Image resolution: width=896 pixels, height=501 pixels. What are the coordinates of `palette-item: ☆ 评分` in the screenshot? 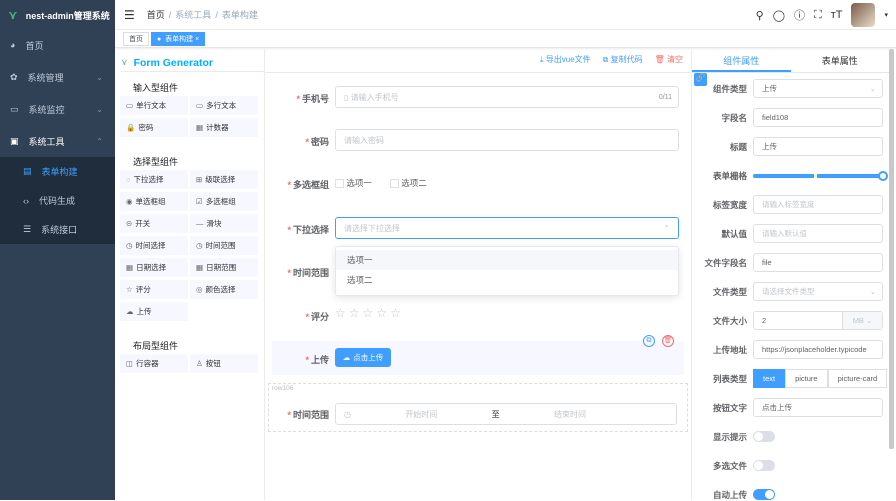 It's located at (154, 289).